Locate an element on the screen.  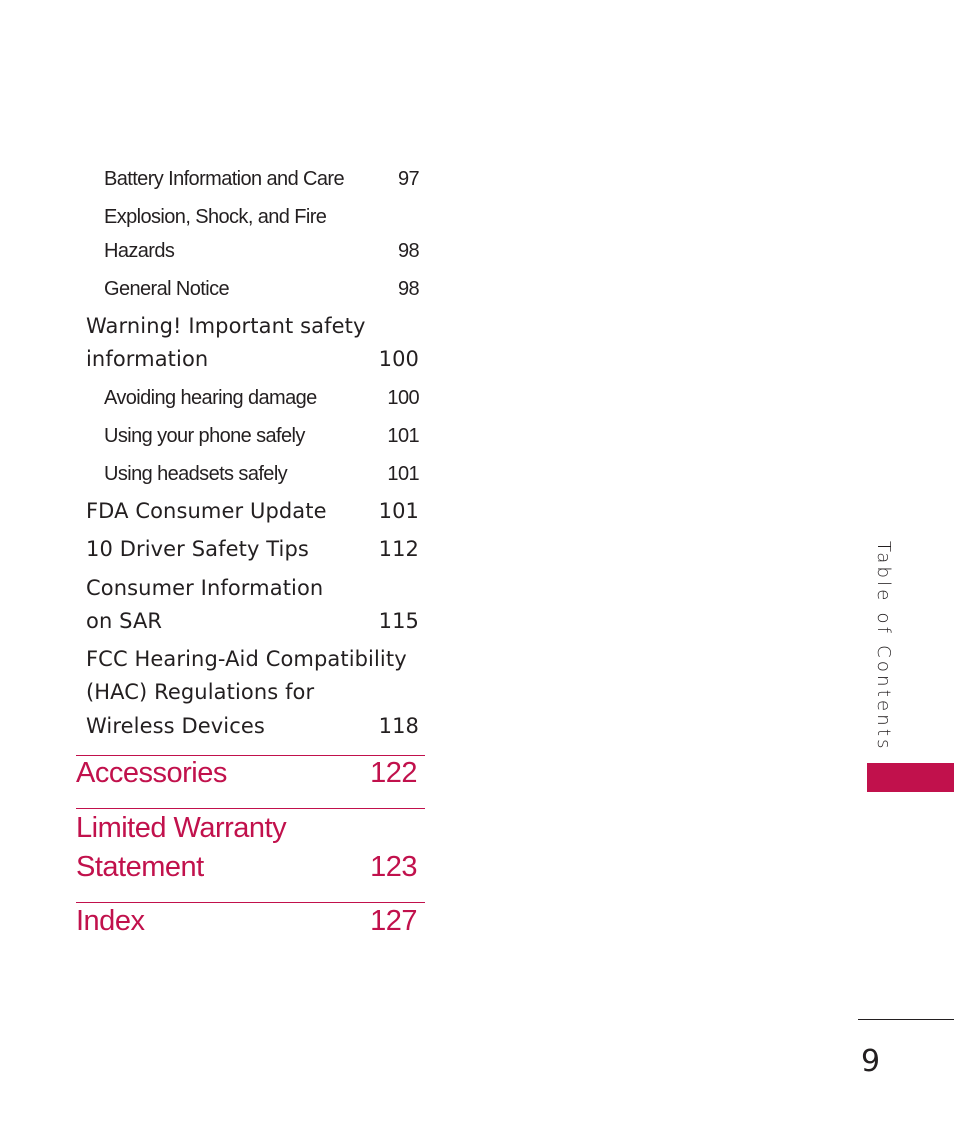
page-number-rule is located at coordinates (906, 1019).